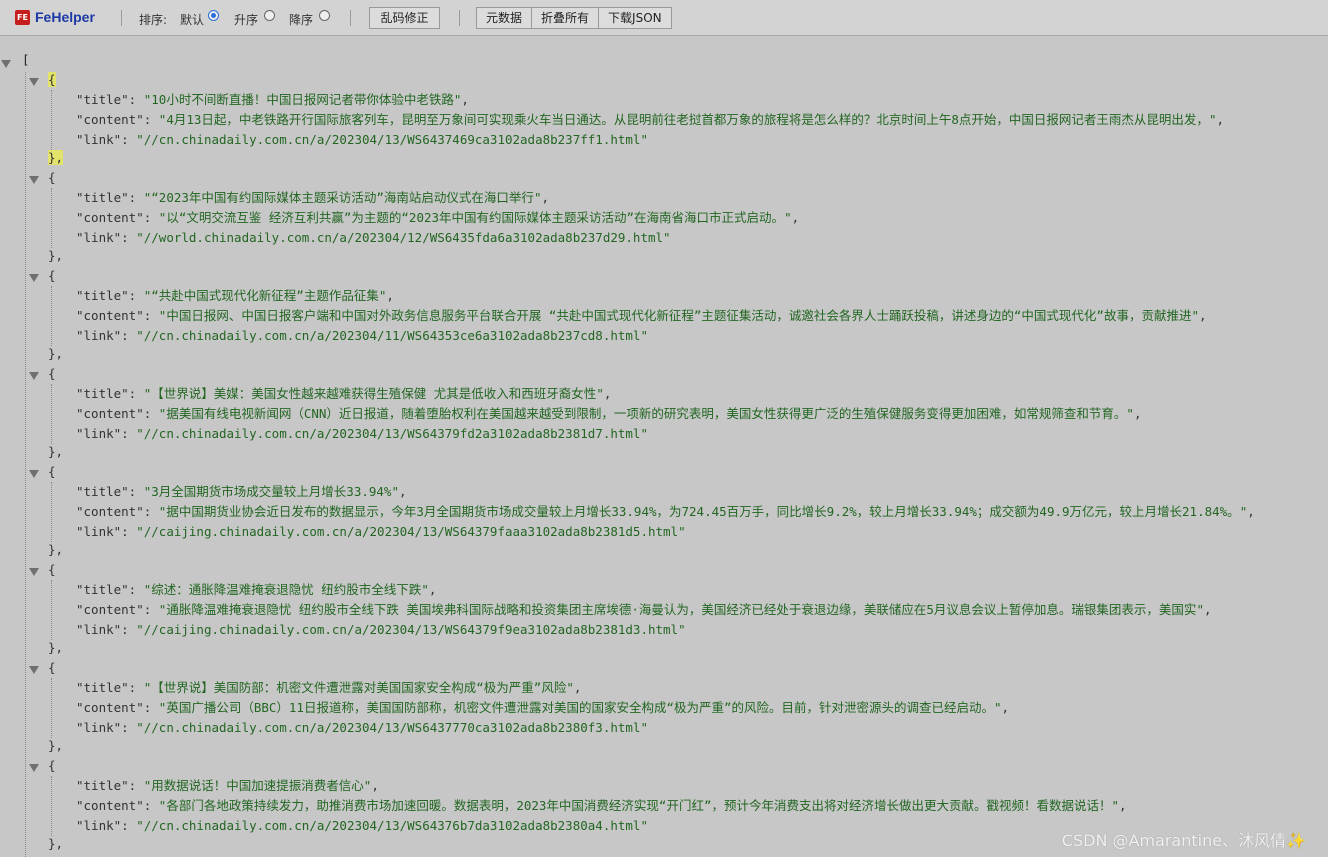 This screenshot has height=857, width=1328. I want to click on sort-desc-radio, so click(324, 15).